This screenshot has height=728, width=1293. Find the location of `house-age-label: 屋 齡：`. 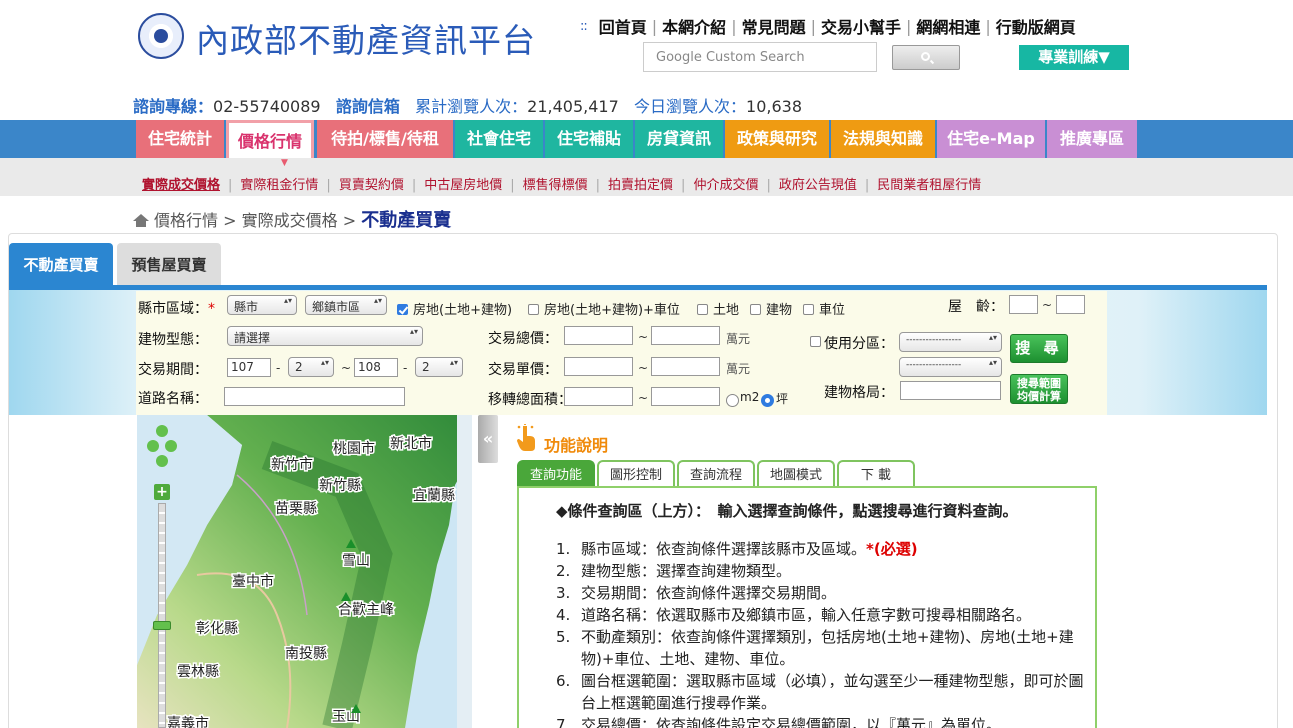

house-age-label: 屋 齡： is located at coordinates (976, 307).